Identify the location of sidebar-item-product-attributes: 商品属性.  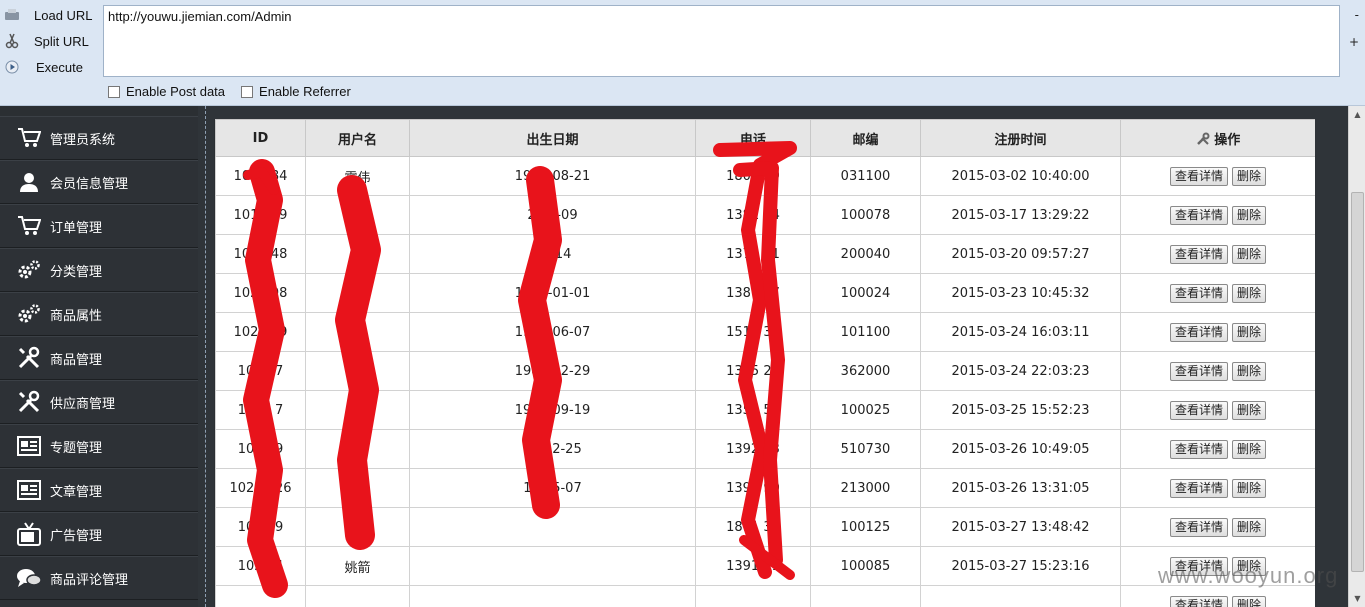
(99, 314).